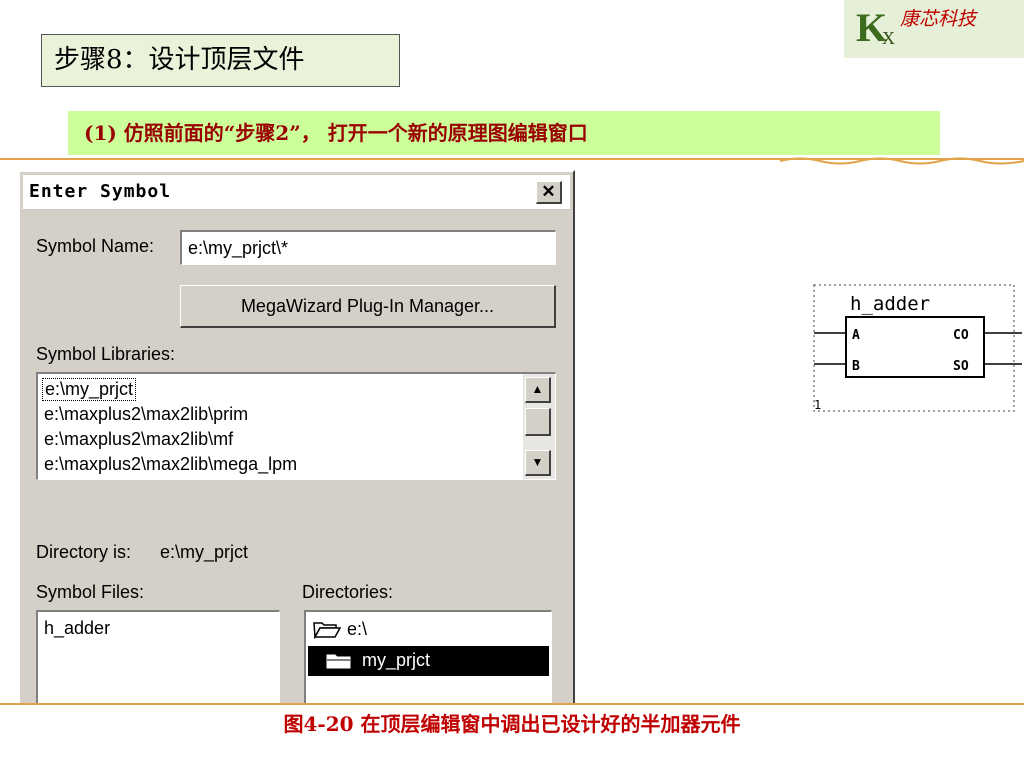  I want to click on scroll-down-icon: ▼, so click(538, 463).